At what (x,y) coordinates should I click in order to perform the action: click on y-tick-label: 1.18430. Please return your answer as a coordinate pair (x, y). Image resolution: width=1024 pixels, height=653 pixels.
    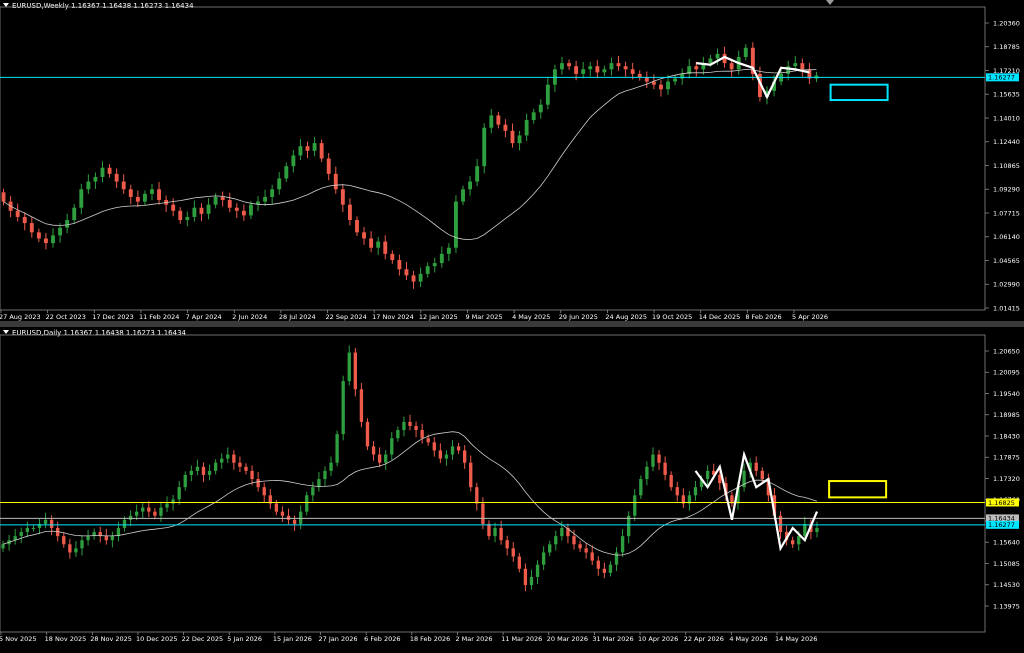
    Looking at the image, I should click on (1006, 436).